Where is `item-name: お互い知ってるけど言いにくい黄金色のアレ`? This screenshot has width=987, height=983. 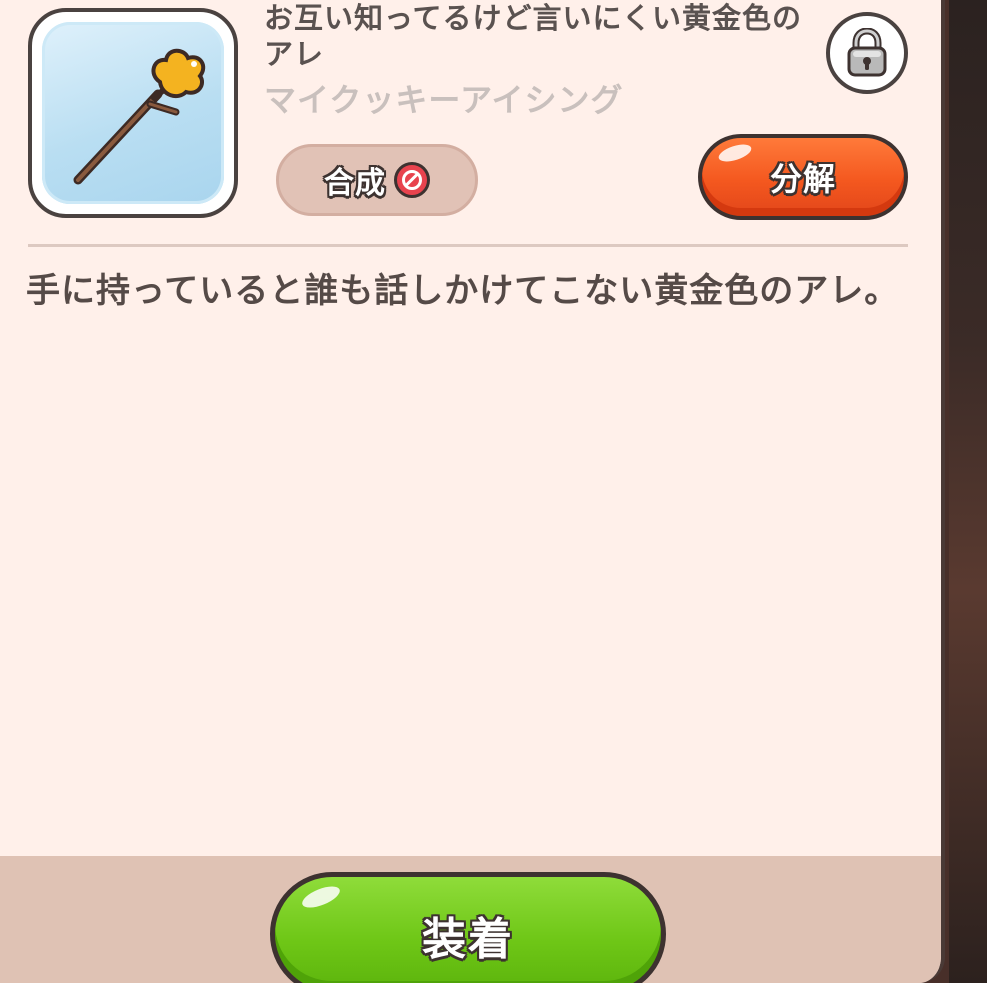
item-name: お互い知ってるけど言いにくい黄金色のアレ is located at coordinates (533, 36).